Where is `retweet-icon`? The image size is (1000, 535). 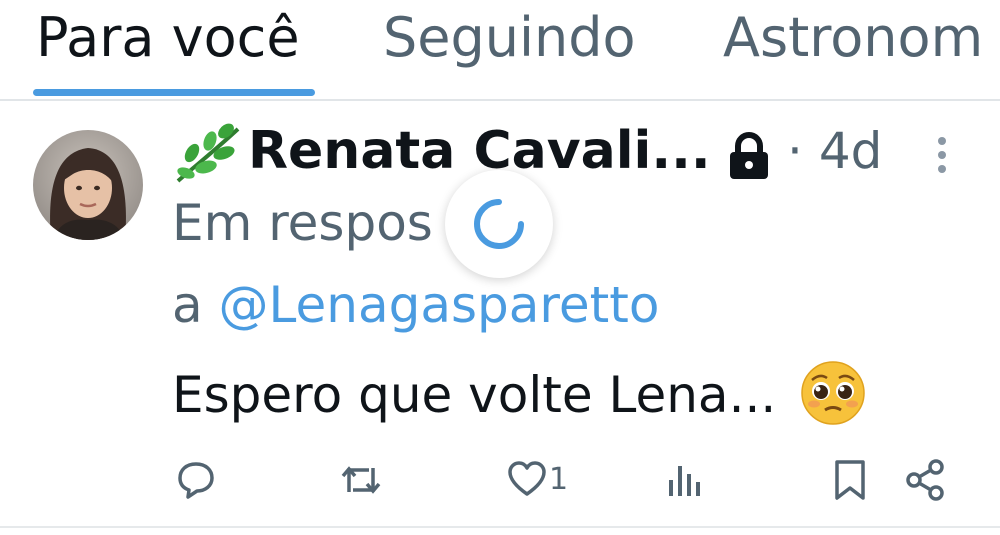
retweet-icon is located at coordinates (361, 480).